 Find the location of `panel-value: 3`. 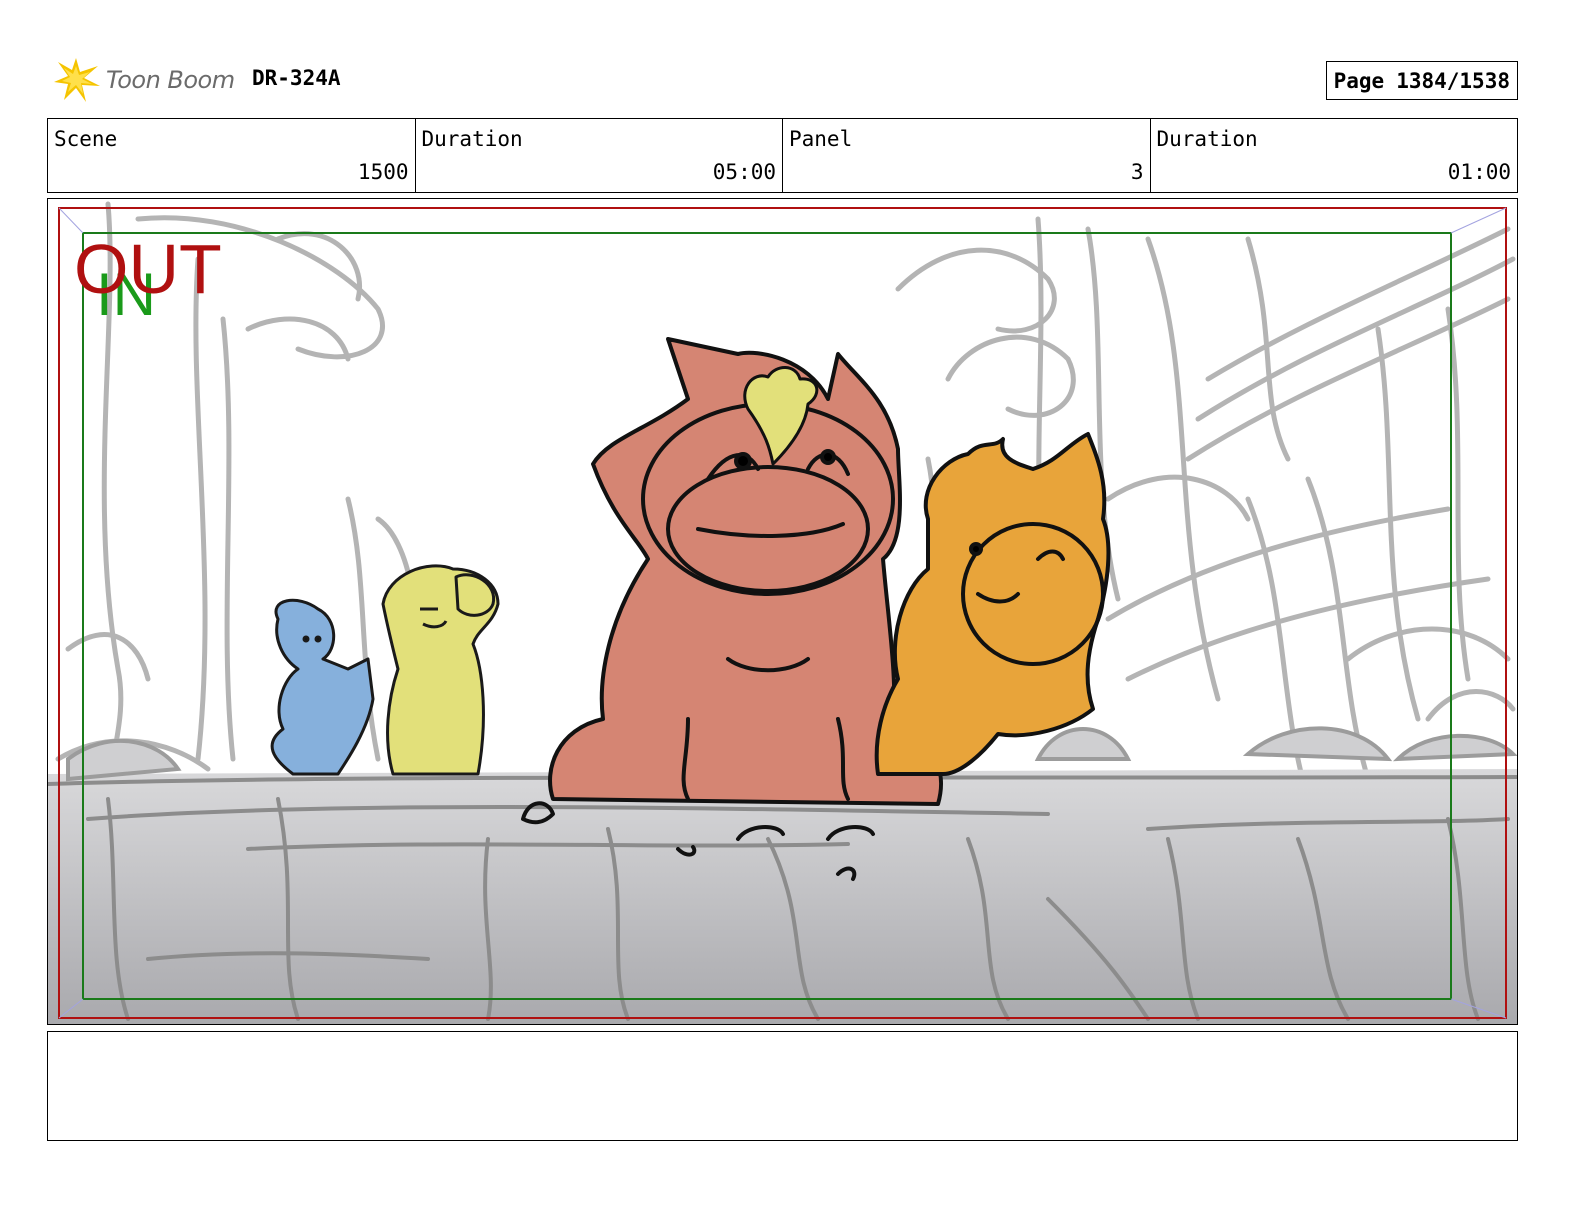

panel-value: 3 is located at coordinates (1137, 172).